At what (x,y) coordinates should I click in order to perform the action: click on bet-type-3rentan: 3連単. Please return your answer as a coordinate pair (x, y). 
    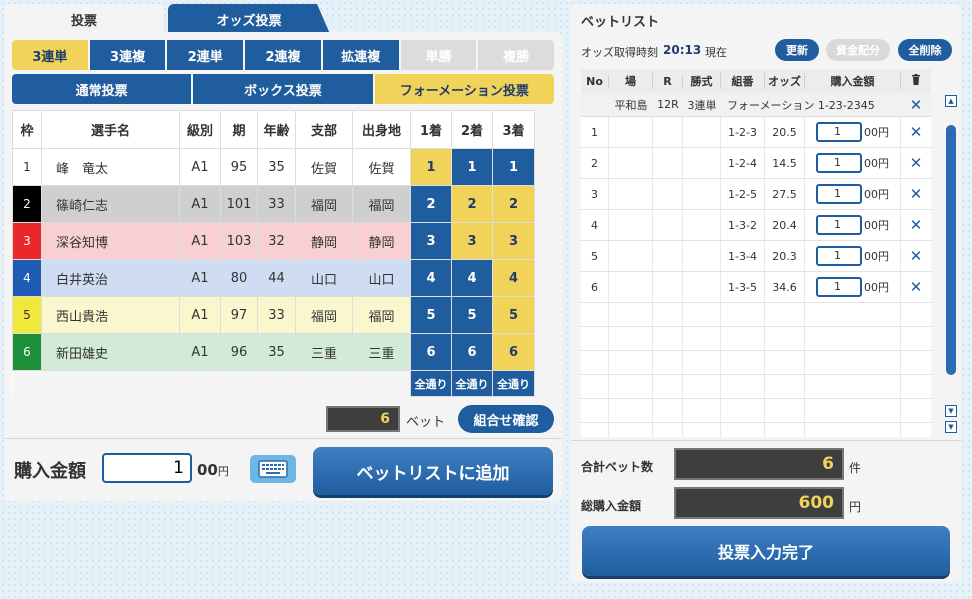
    Looking at the image, I should click on (50, 55).